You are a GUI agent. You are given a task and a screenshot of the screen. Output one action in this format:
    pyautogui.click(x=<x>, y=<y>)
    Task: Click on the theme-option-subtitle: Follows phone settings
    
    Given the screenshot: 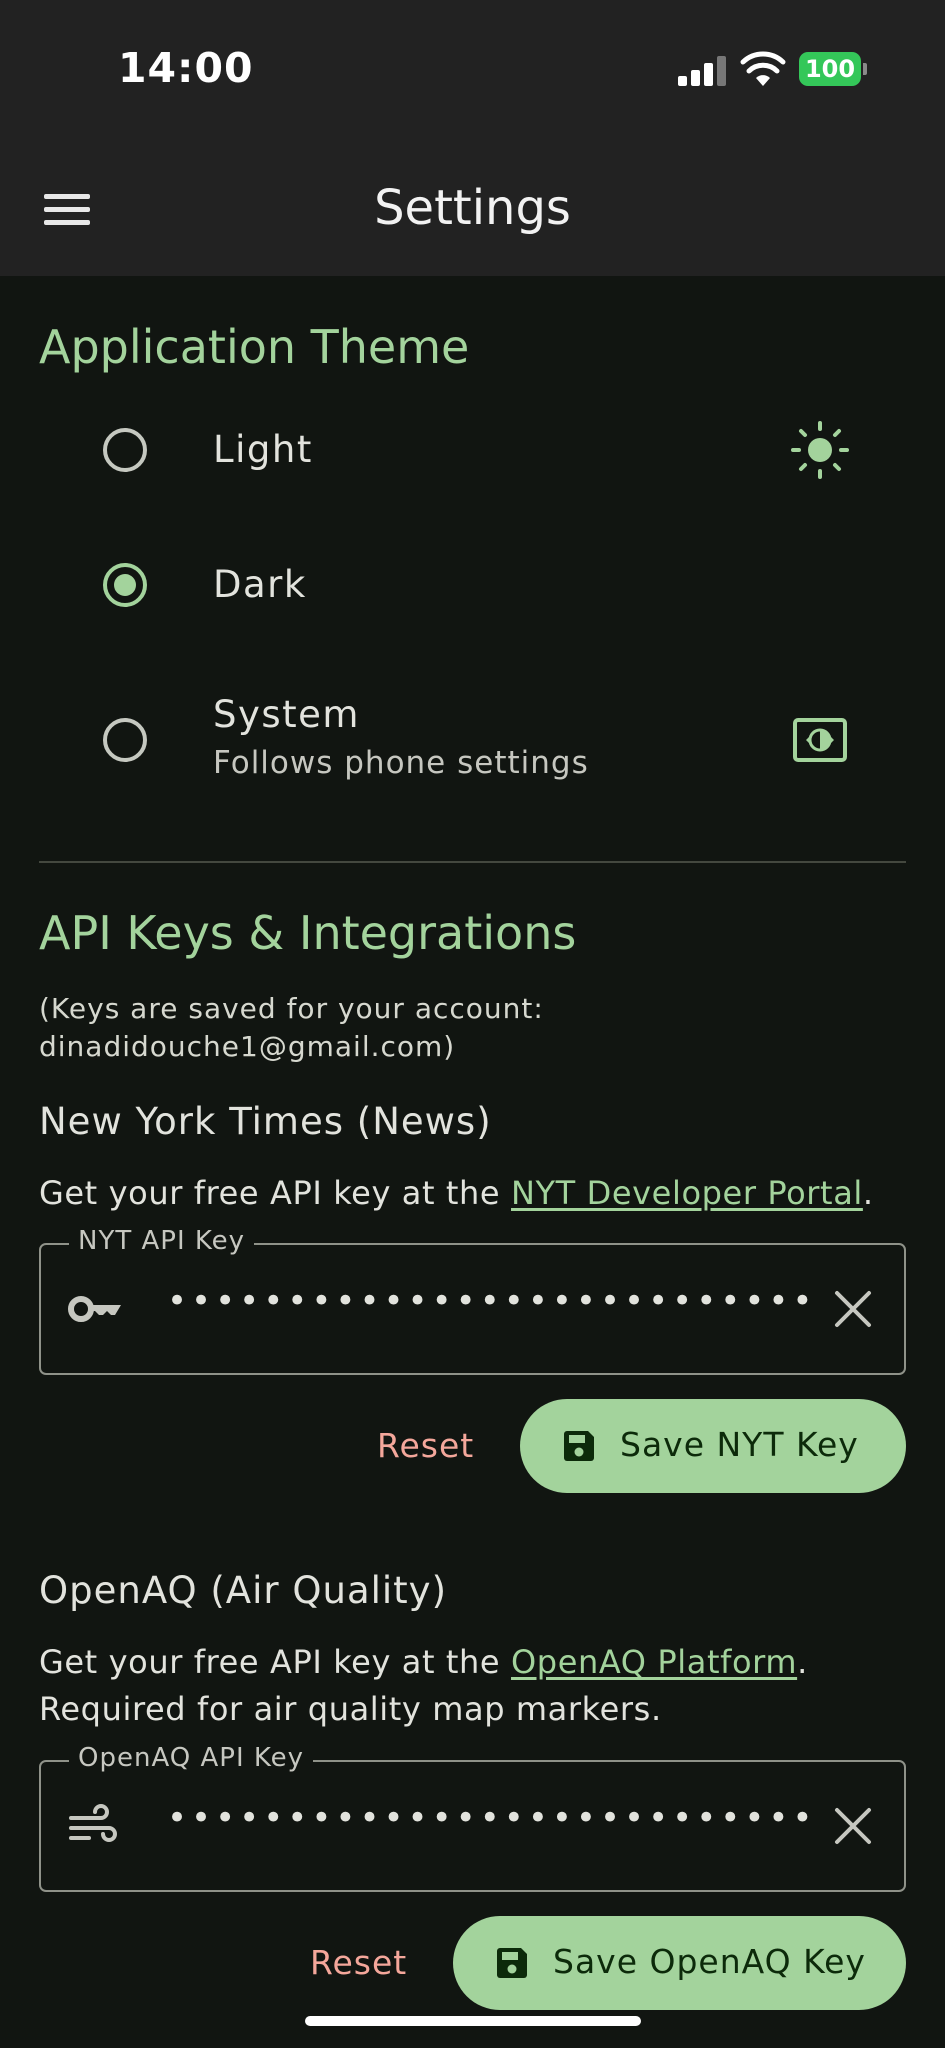 What is the action you would take?
    pyautogui.click(x=401, y=763)
    